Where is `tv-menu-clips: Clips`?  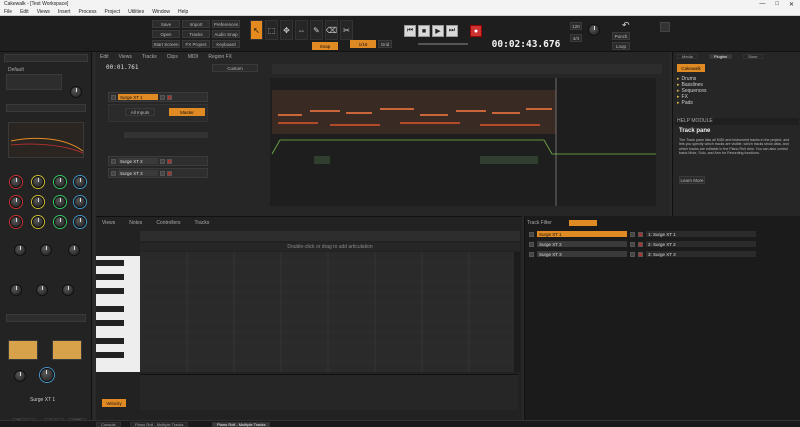
tv-menu-clips: Clips is located at coordinates (172, 57).